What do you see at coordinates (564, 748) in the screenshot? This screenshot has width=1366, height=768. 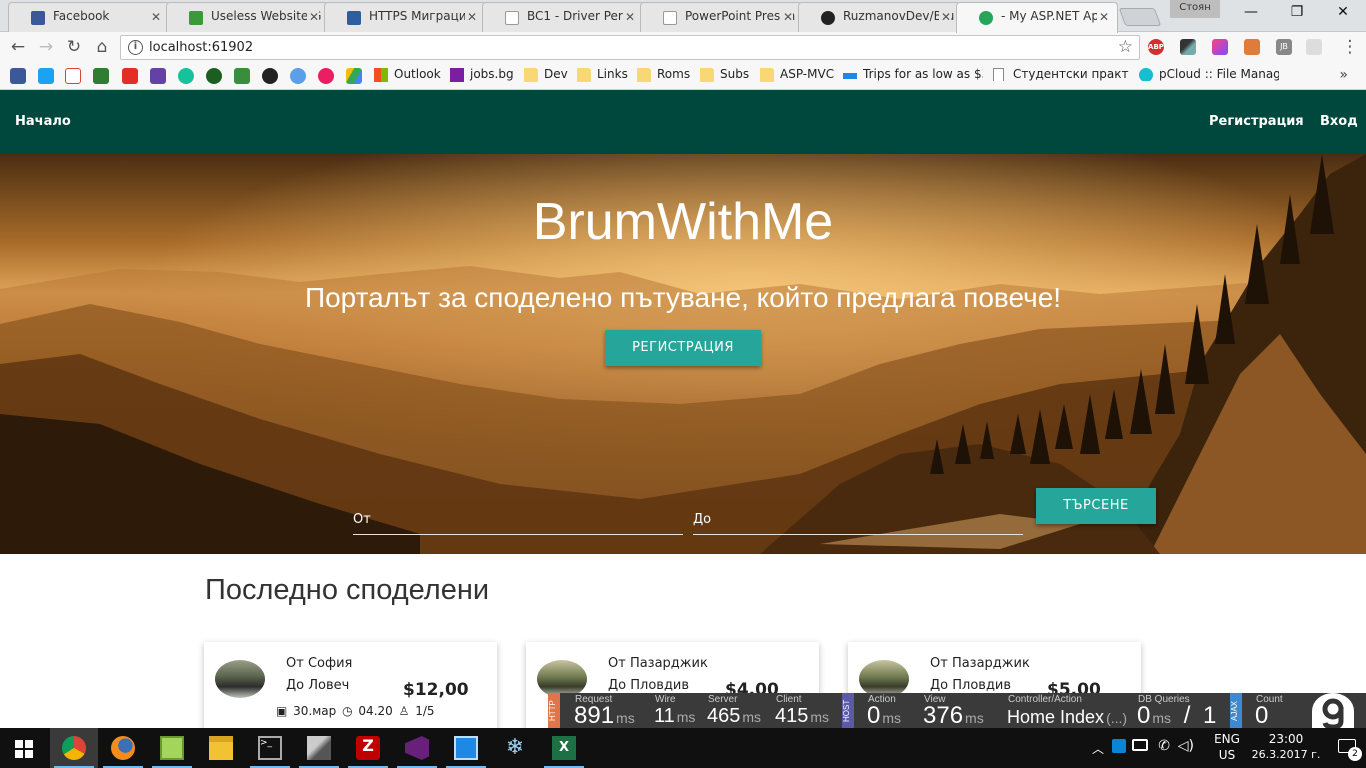 I see `taskbar-excel: X` at bounding box center [564, 748].